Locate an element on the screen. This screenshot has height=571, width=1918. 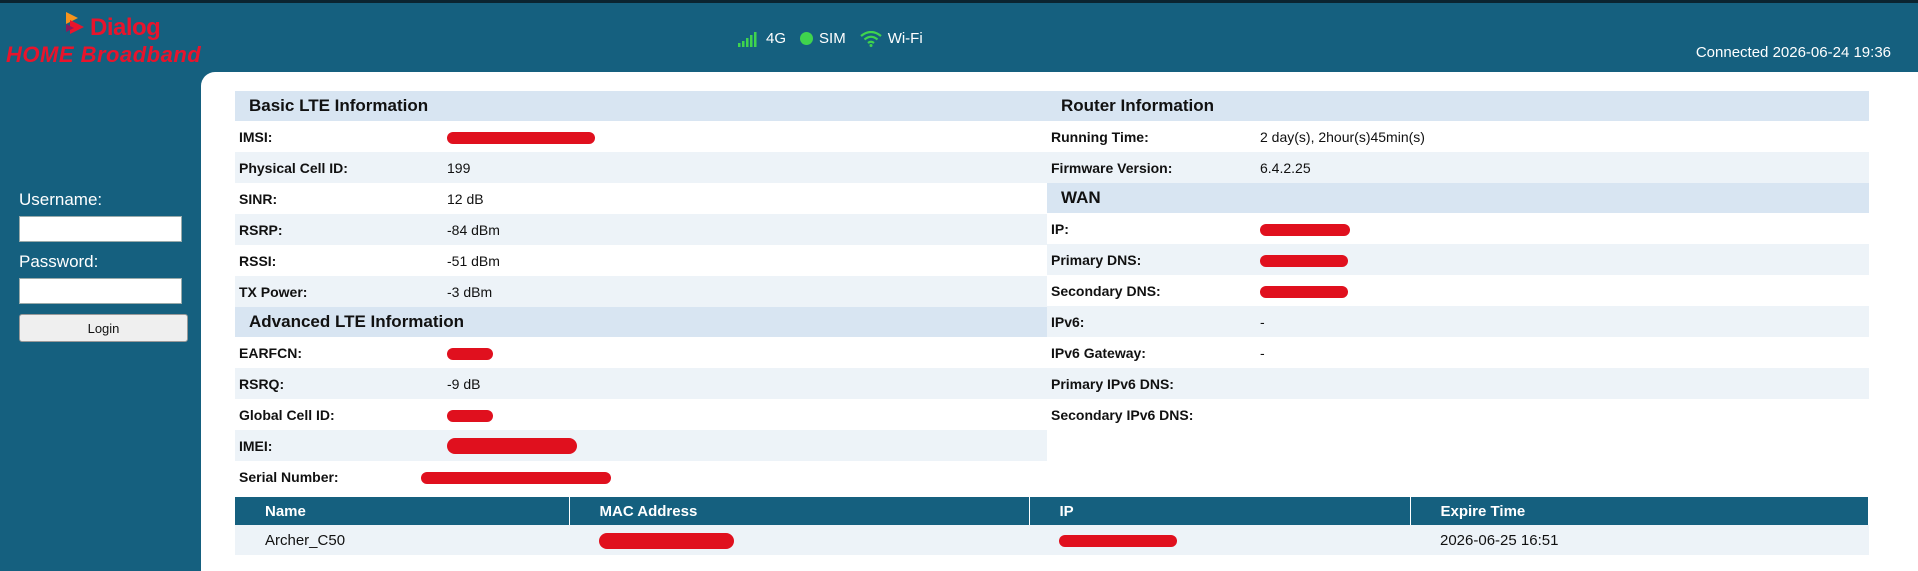
info-row: RSRQ: -9 dB is located at coordinates (641, 383).